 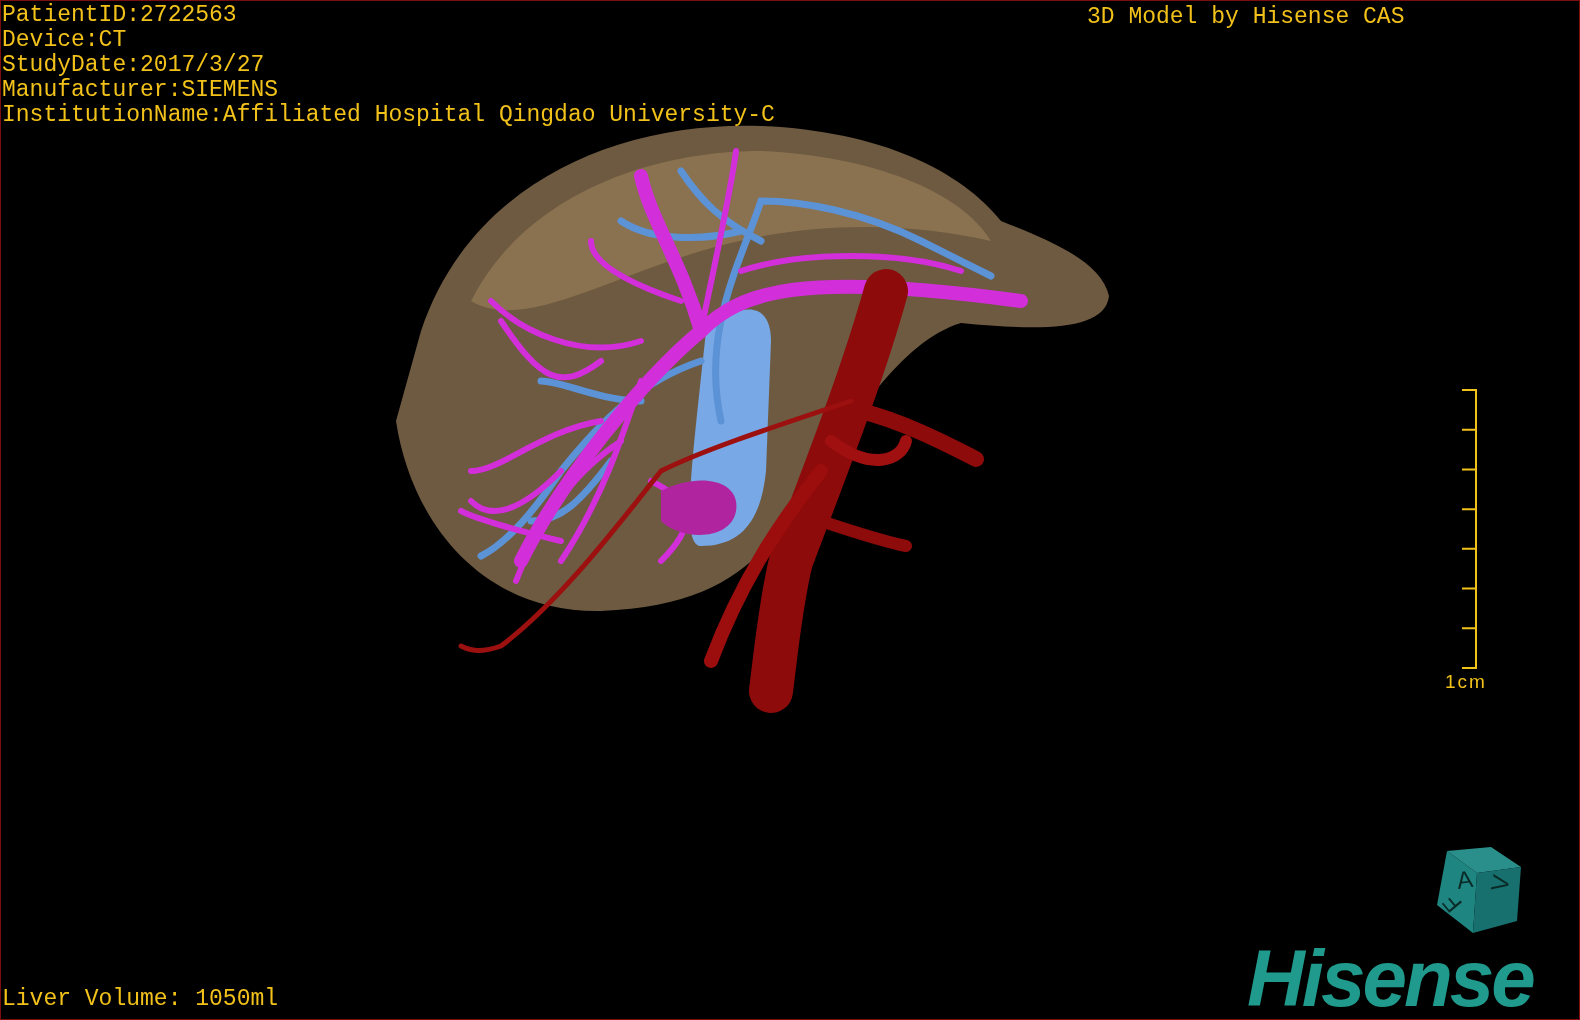 What do you see at coordinates (1500, 883) in the screenshot?
I see `cube-face-label: V` at bounding box center [1500, 883].